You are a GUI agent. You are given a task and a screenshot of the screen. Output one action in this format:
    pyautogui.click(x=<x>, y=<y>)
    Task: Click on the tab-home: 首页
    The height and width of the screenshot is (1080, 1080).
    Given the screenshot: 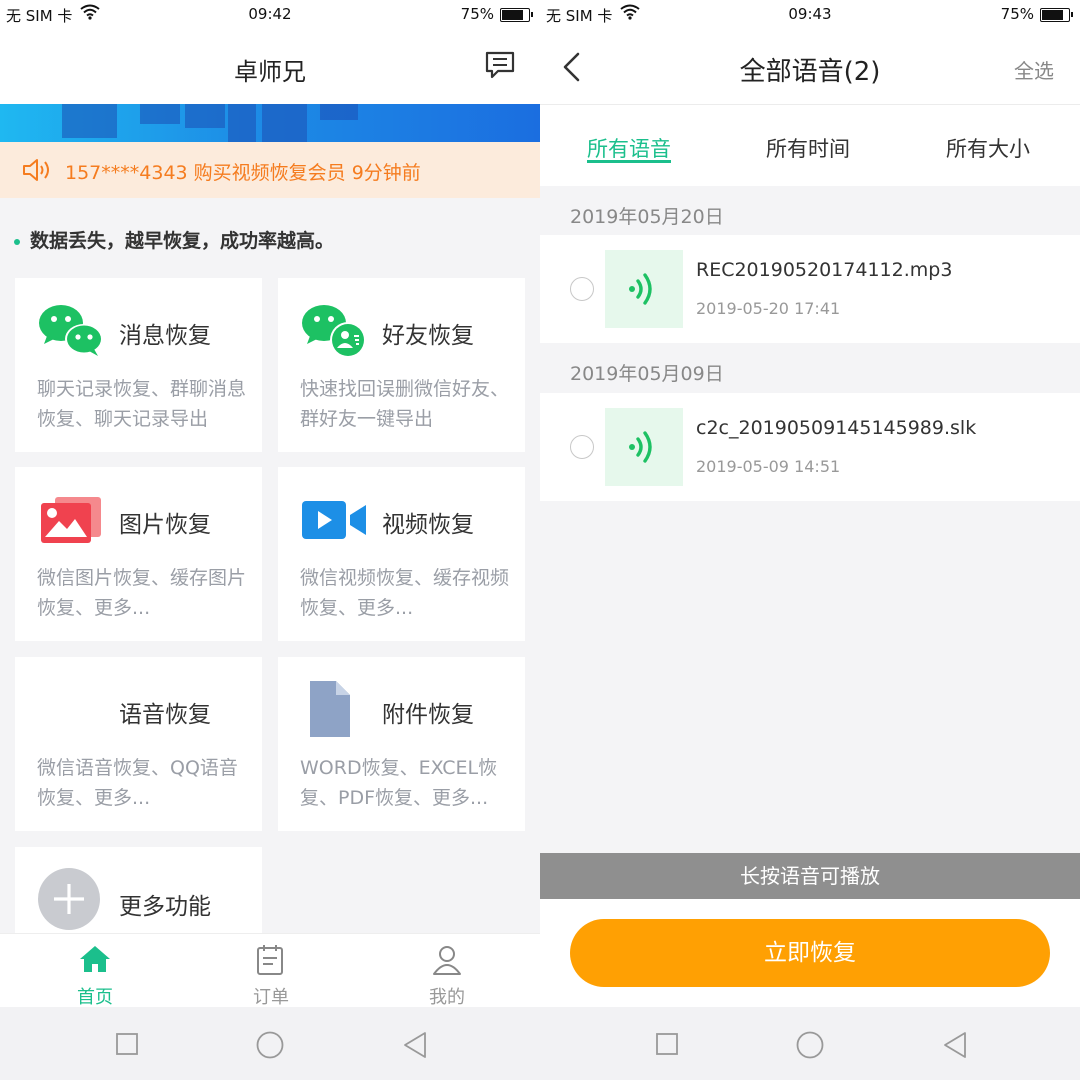 What is the action you would take?
    pyautogui.click(x=95, y=971)
    